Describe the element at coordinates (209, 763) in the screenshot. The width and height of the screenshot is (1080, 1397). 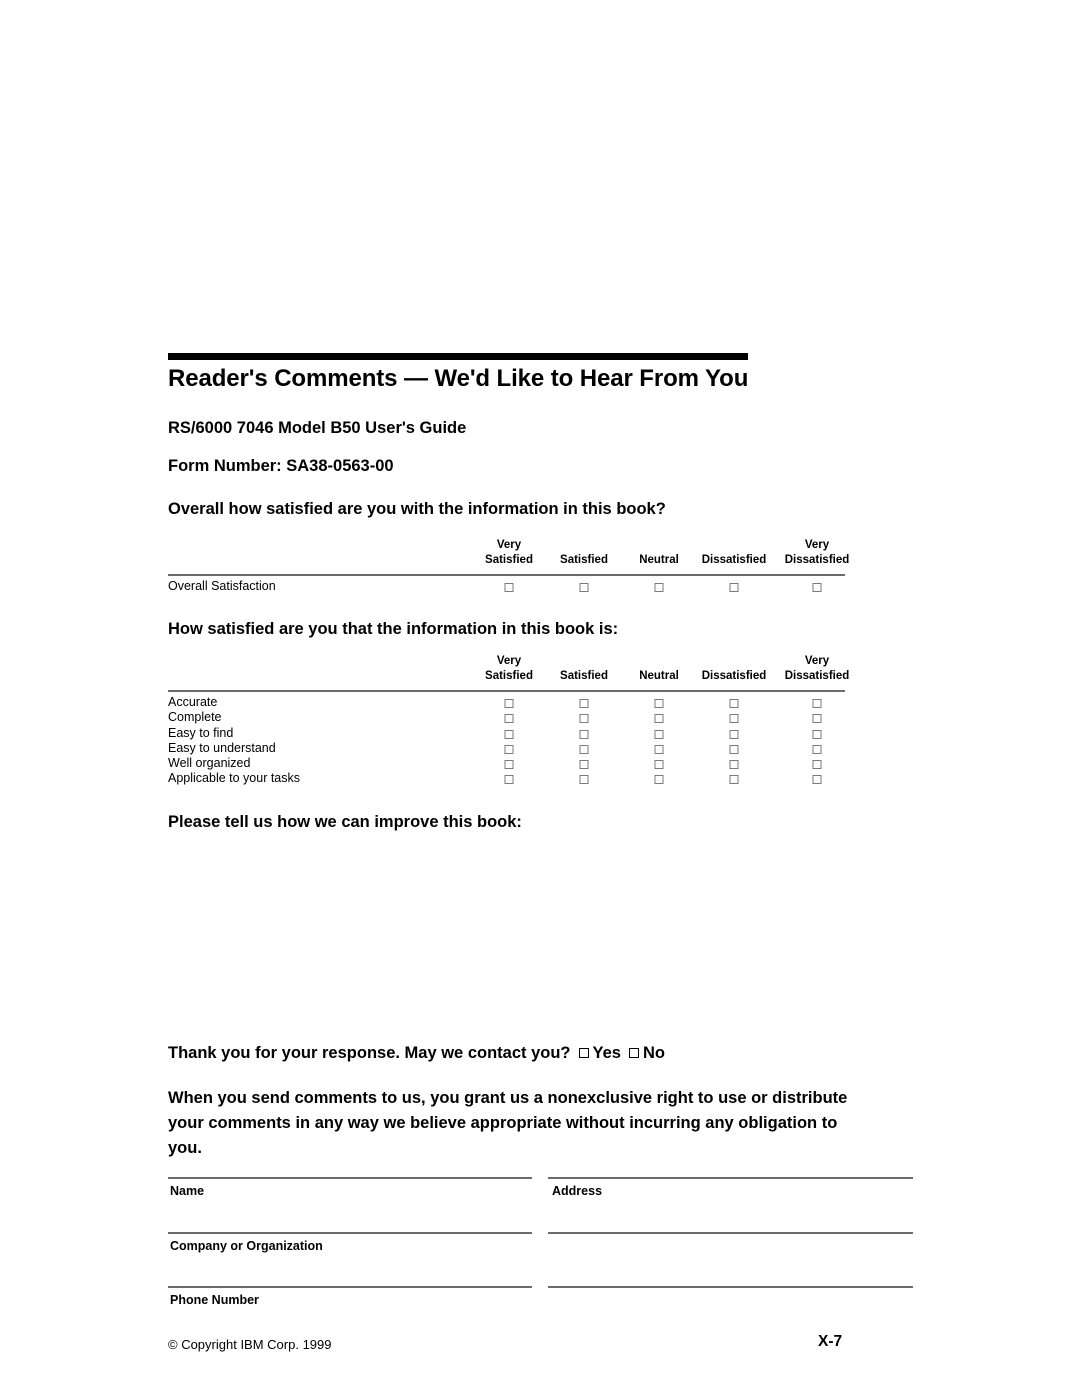
I see `table-row-label: Well organized` at that location.